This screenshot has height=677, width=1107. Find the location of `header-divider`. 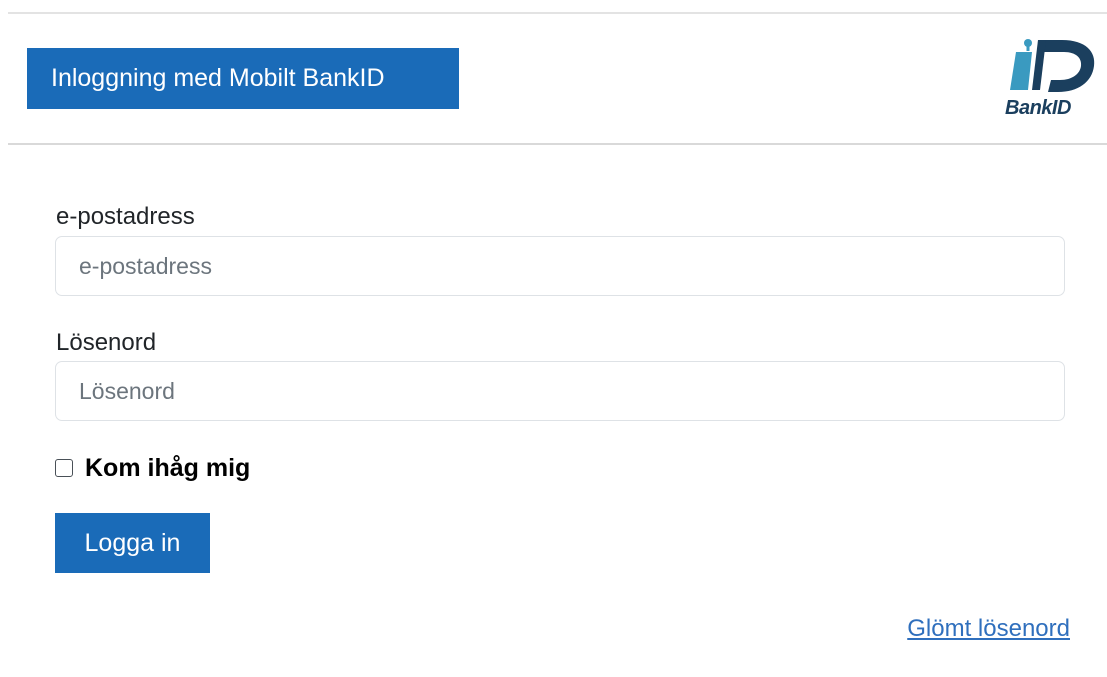

header-divider is located at coordinates (557, 144).